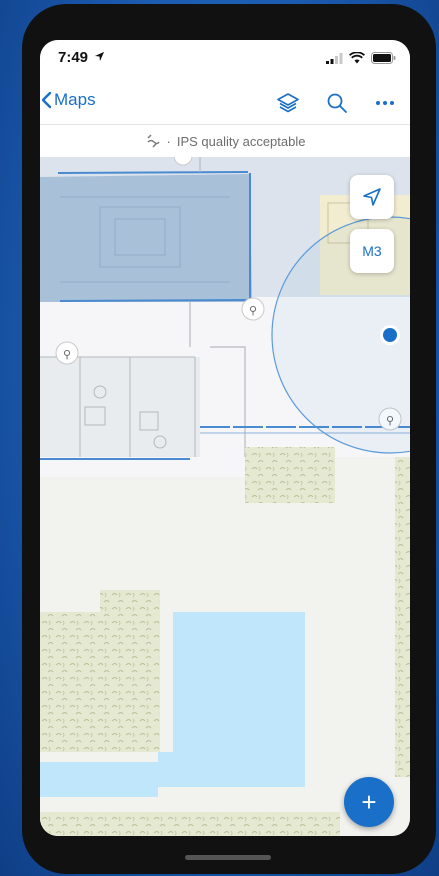 The height and width of the screenshot is (876, 439). What do you see at coordinates (385, 103) in the screenshot?
I see `more-icon` at bounding box center [385, 103].